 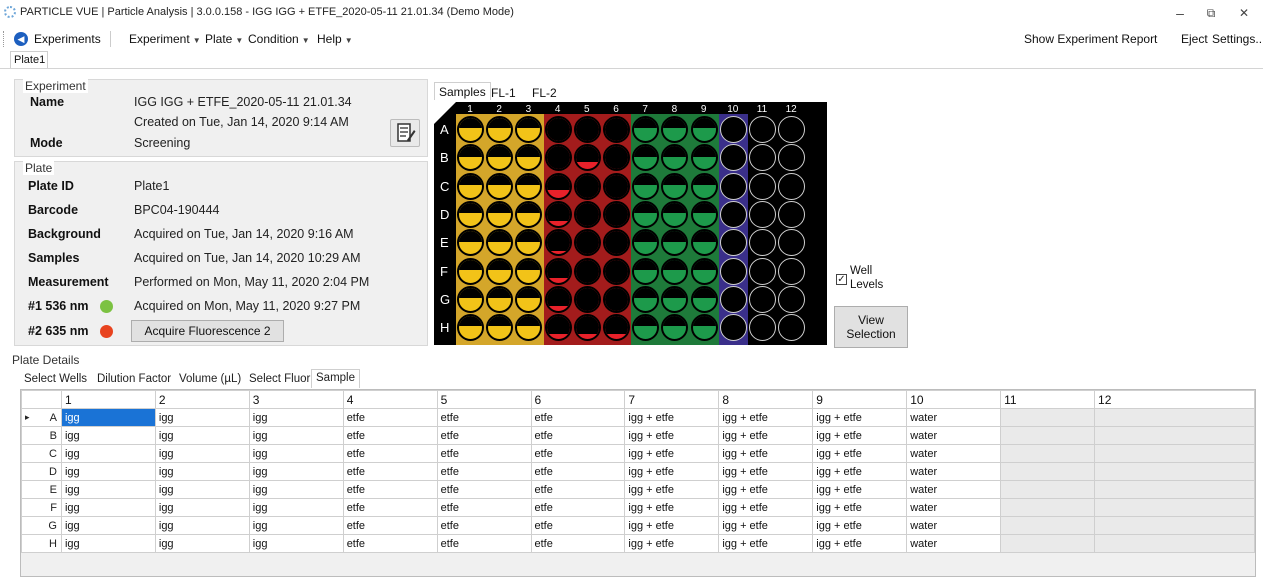 What do you see at coordinates (1090, 39) in the screenshot?
I see `show-report-button: Show Experiment Report` at bounding box center [1090, 39].